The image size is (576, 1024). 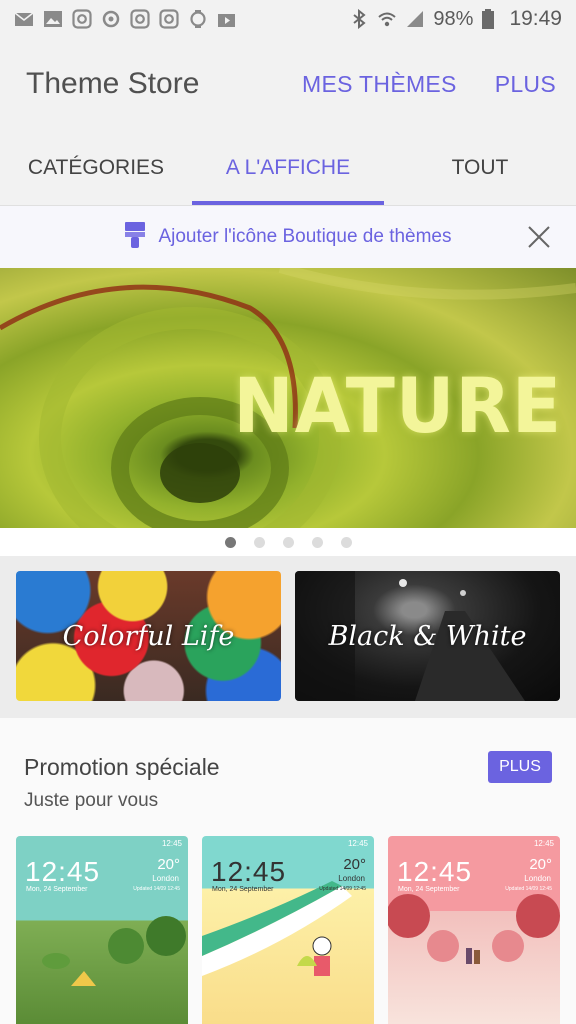 What do you see at coordinates (288, 19) in the screenshot?
I see `status-bar: 98% 19:49` at bounding box center [288, 19].